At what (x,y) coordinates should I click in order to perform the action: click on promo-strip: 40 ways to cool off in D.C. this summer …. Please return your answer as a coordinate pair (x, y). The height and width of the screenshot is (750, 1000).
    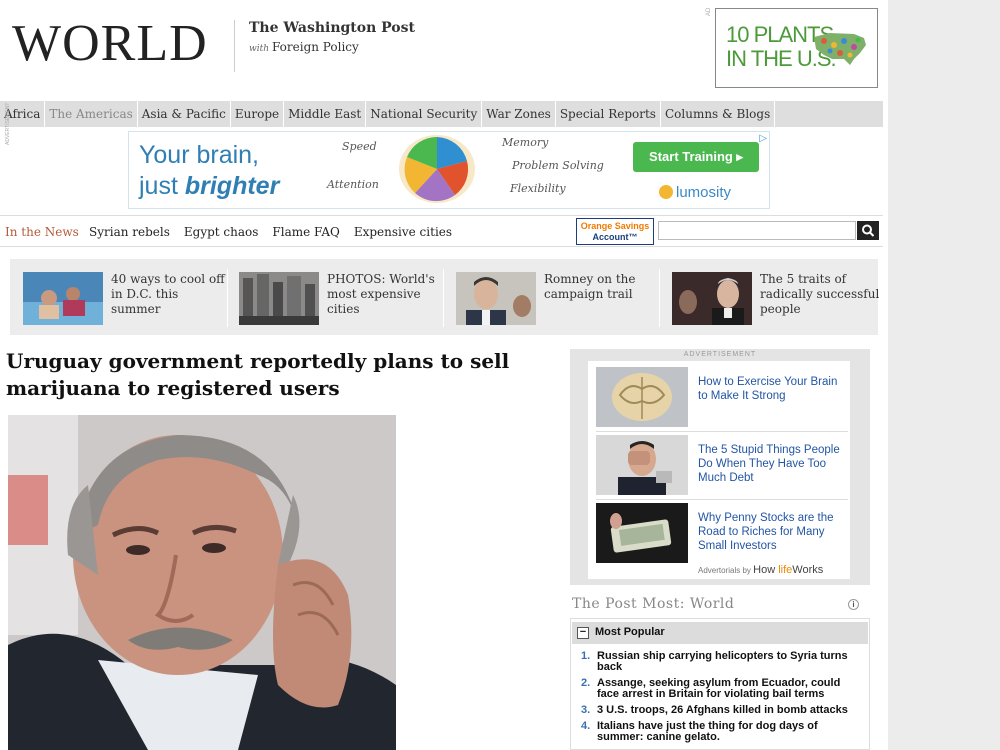
    Looking at the image, I should click on (445, 297).